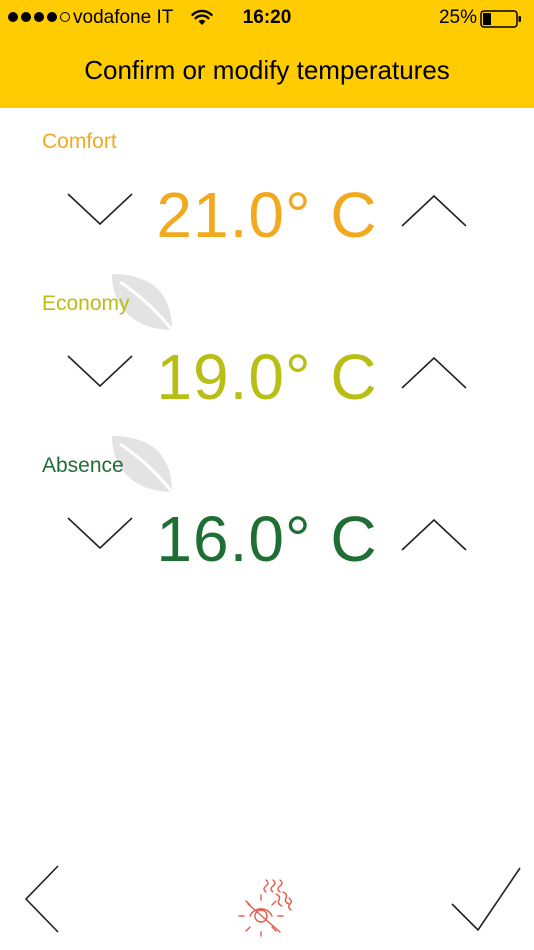 This screenshot has width=534, height=950. I want to click on comfort-increase-chevron-up-icon, so click(434, 212).